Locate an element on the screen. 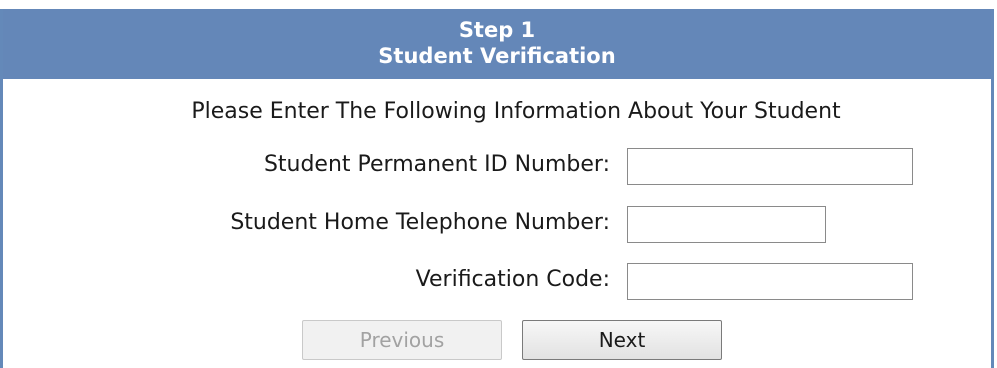 This screenshot has height=368, width=997. permanent-id-row: Student Permanent ID Number: is located at coordinates (497, 168).